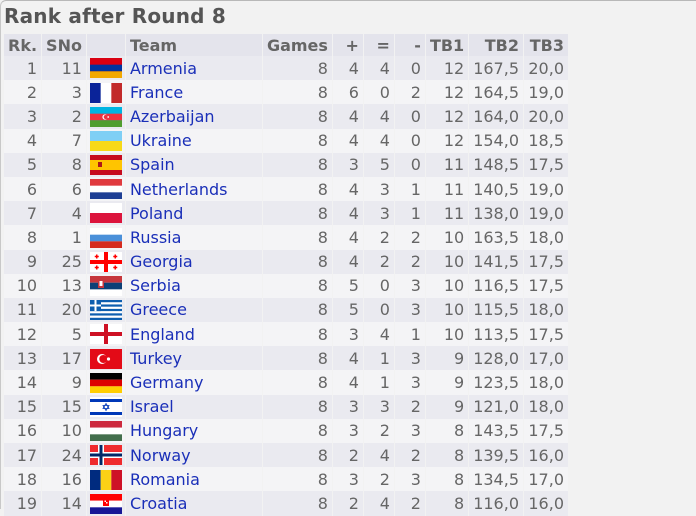  What do you see at coordinates (286, 92) in the screenshot?
I see `table-row: 2 3 France 8 6 0 2 12 164,5 19,0` at bounding box center [286, 92].